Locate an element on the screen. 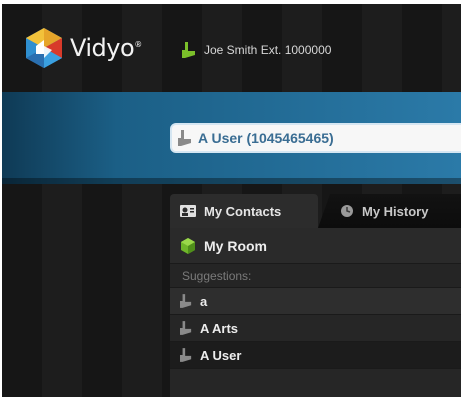 The height and width of the screenshot is (397, 461). list-item-selected: A User is located at coordinates (315, 355).